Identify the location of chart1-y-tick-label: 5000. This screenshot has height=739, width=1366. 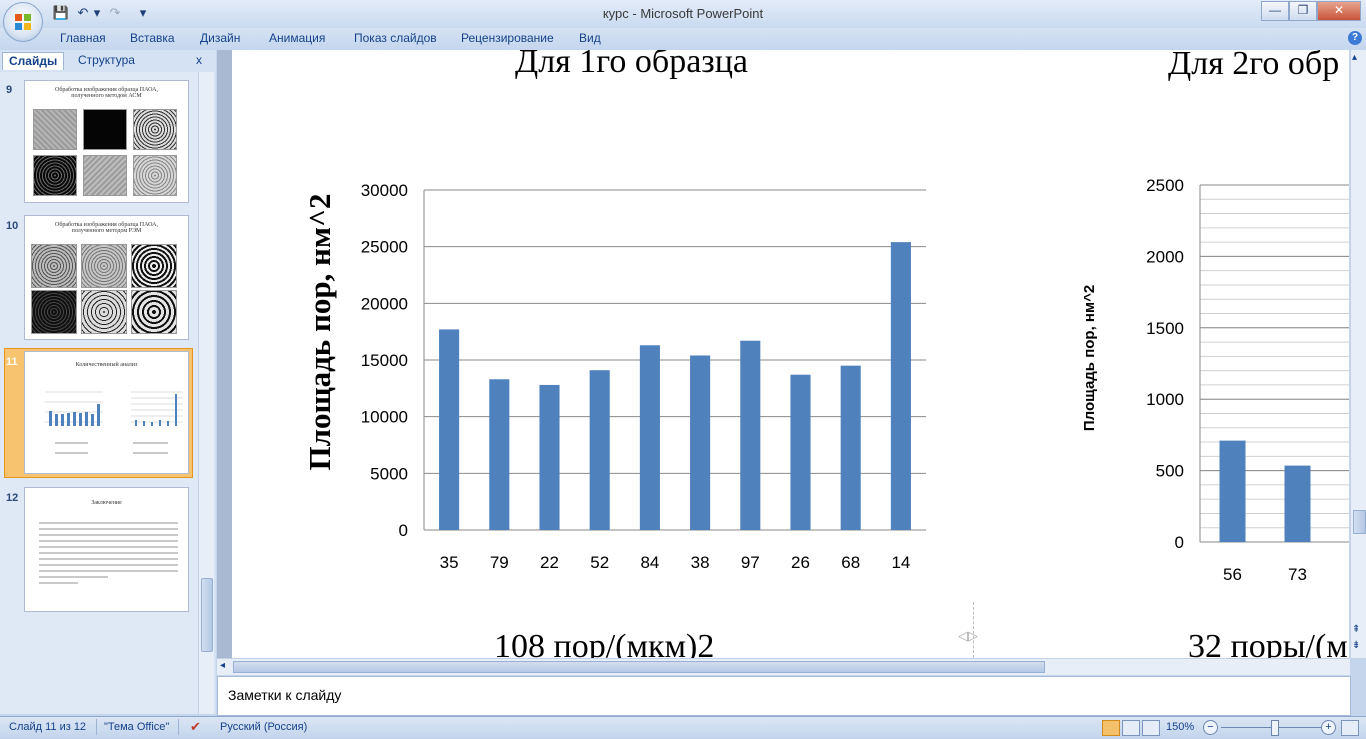
(389, 473).